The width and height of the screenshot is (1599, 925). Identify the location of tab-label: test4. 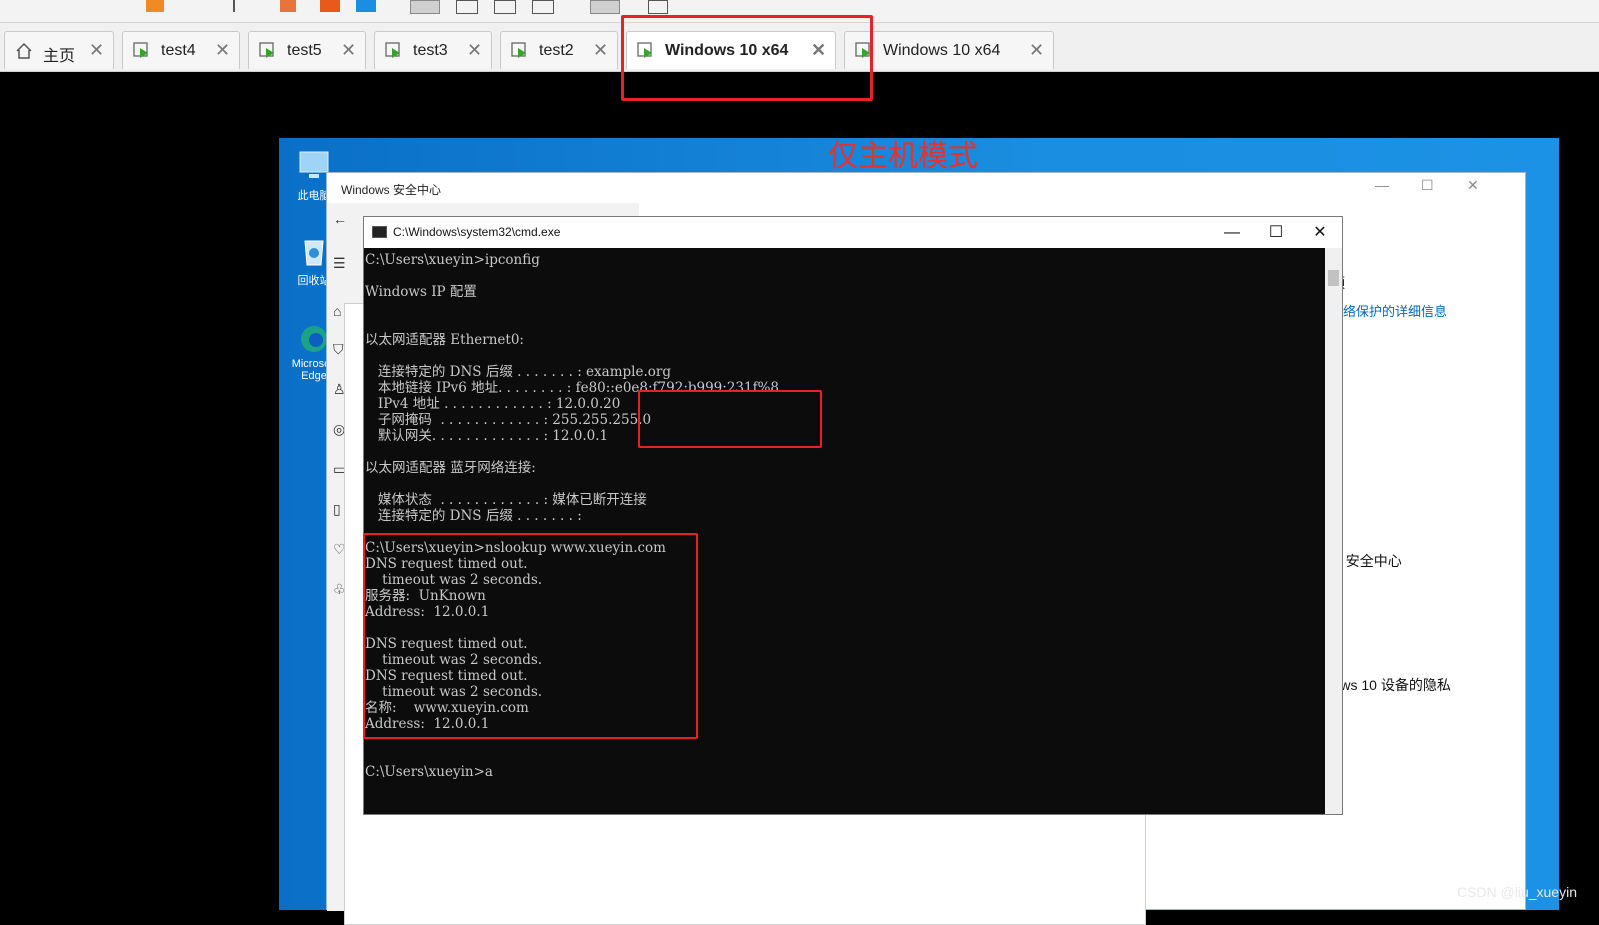
(178, 50).